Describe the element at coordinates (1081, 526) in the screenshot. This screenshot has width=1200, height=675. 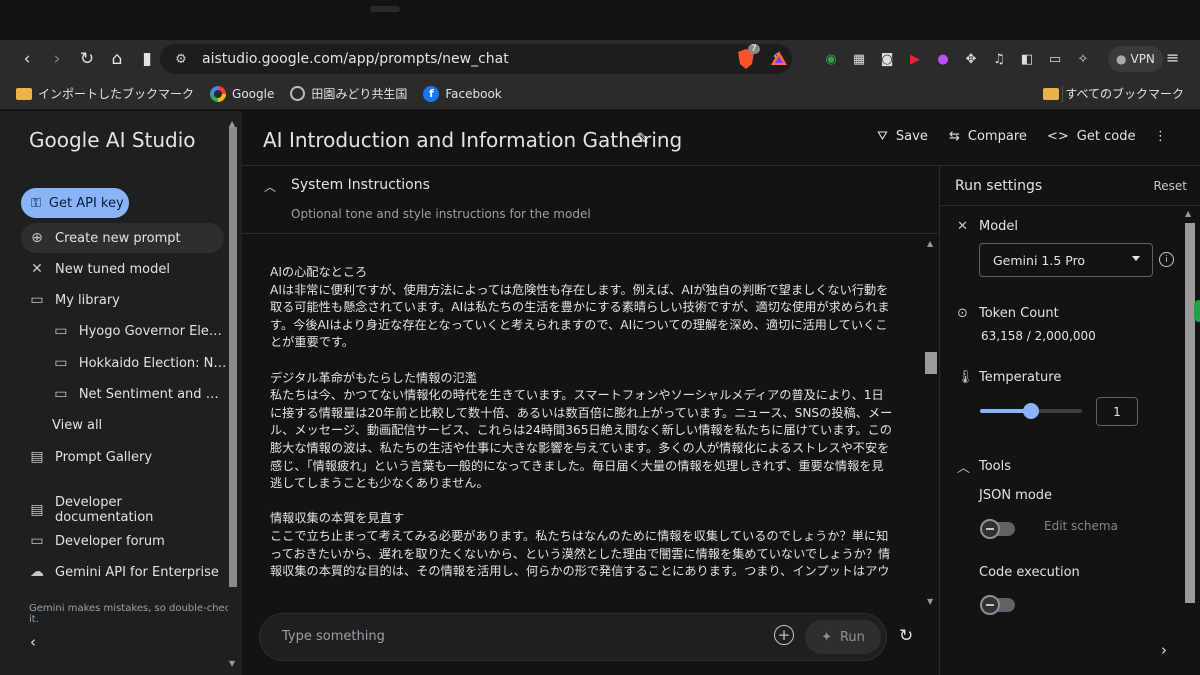
I see `edit-schema-button: Edit schema` at that location.